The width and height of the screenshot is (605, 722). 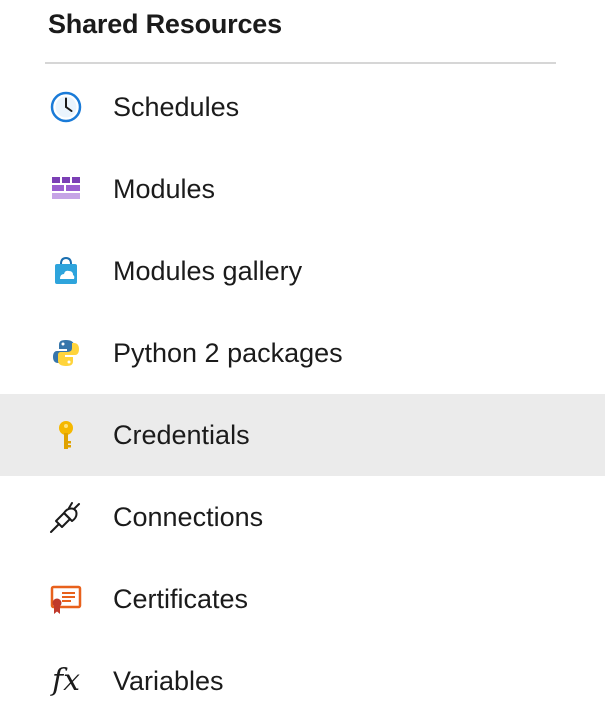 I want to click on nav-item-label: Modules gallery, so click(x=208, y=271).